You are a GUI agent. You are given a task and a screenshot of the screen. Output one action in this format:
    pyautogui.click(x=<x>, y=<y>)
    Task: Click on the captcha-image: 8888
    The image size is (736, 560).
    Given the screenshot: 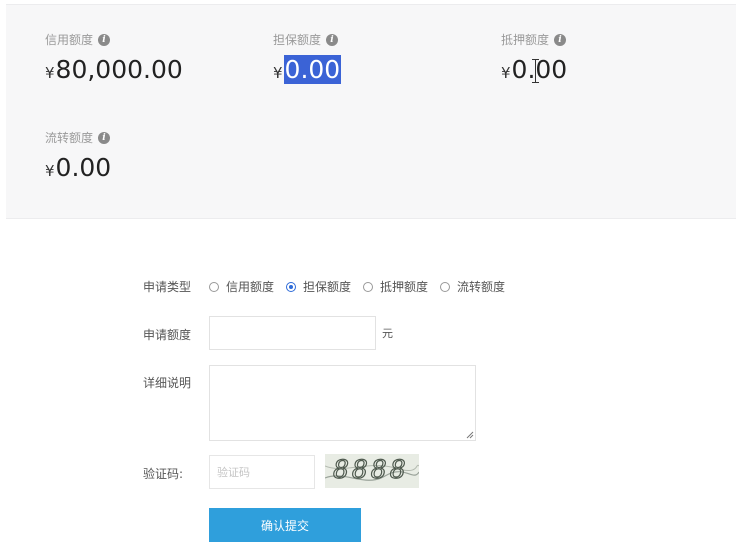 What is the action you would take?
    pyautogui.click(x=372, y=471)
    